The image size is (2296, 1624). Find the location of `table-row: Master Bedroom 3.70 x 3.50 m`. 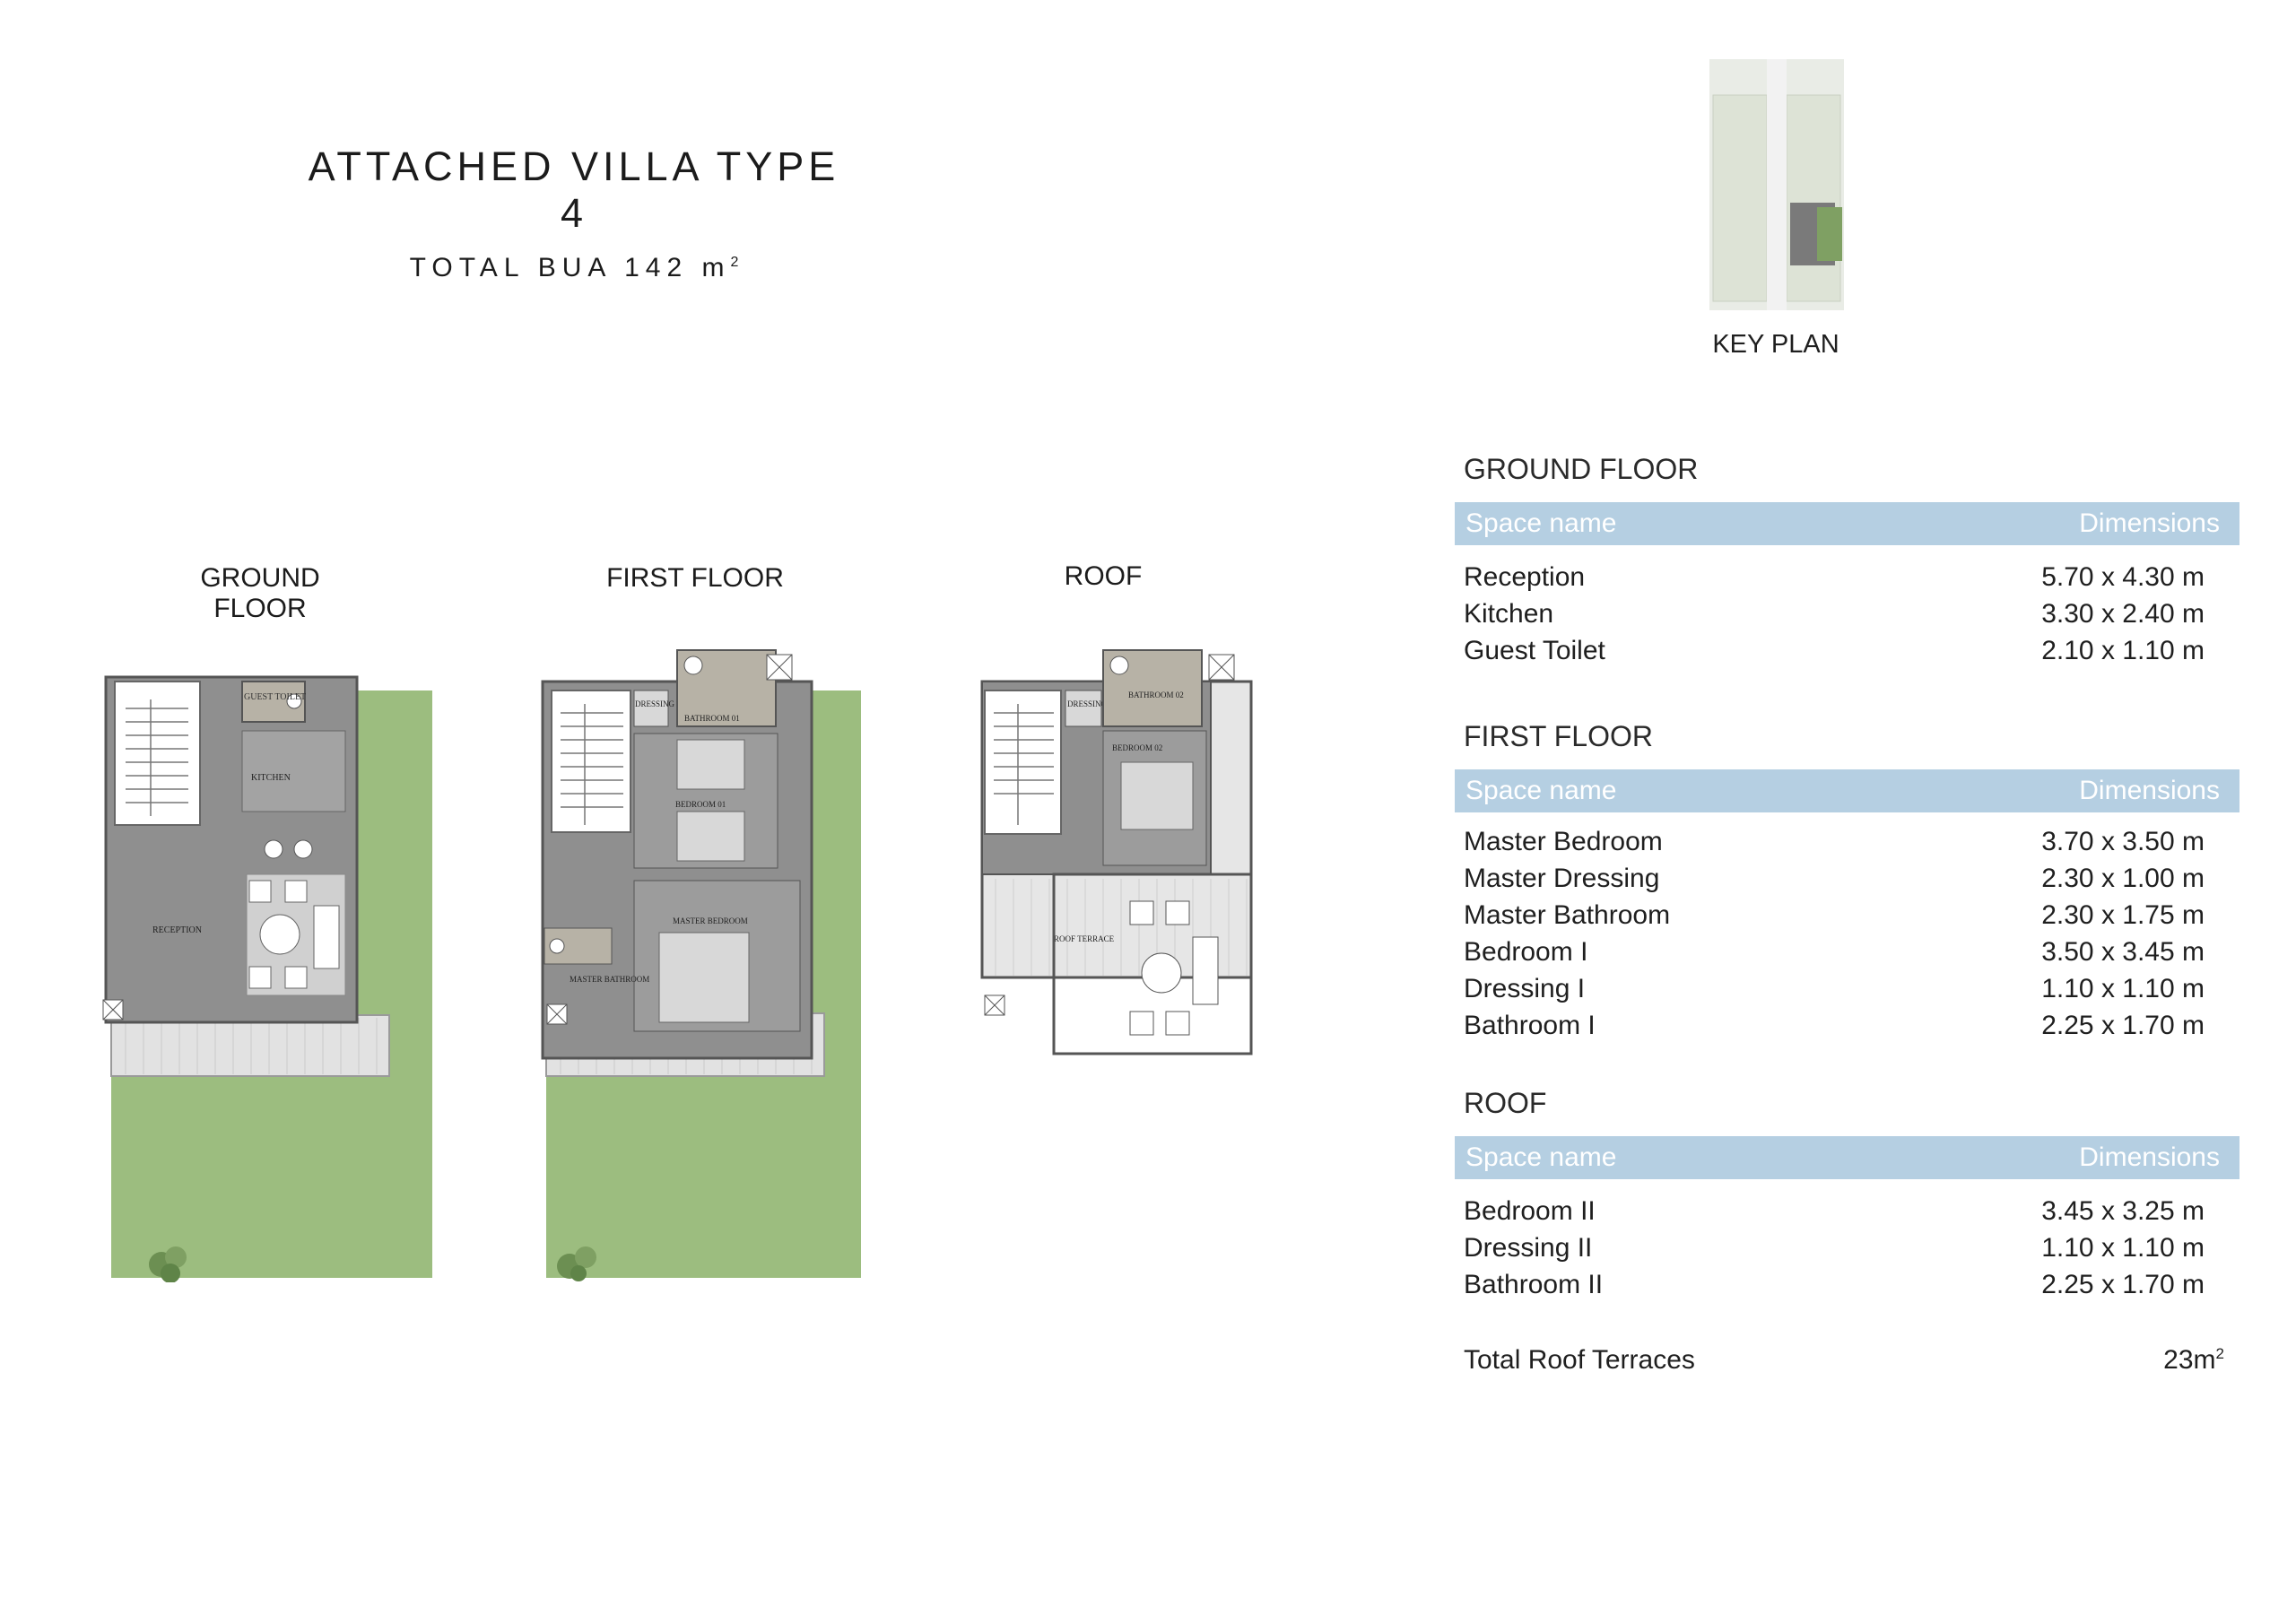

table-row: Master Bedroom 3.70 x 3.50 m is located at coordinates (1834, 841).